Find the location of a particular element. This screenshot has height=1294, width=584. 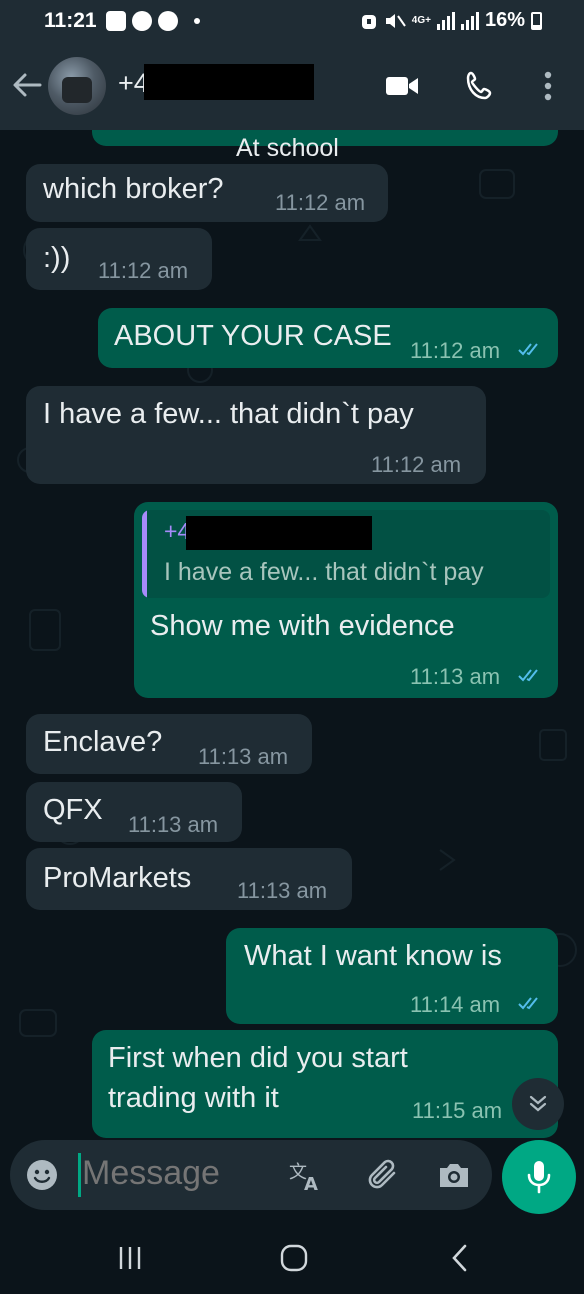

attach-icon is located at coordinates (382, 1174).